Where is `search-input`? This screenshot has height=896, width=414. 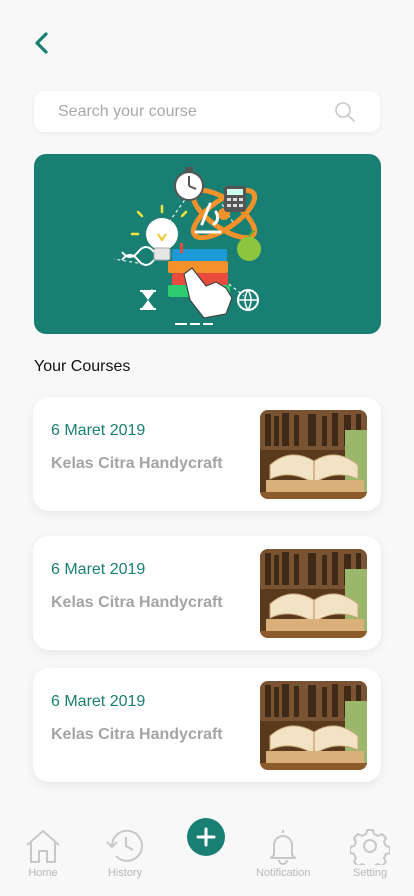 search-input is located at coordinates (188, 111).